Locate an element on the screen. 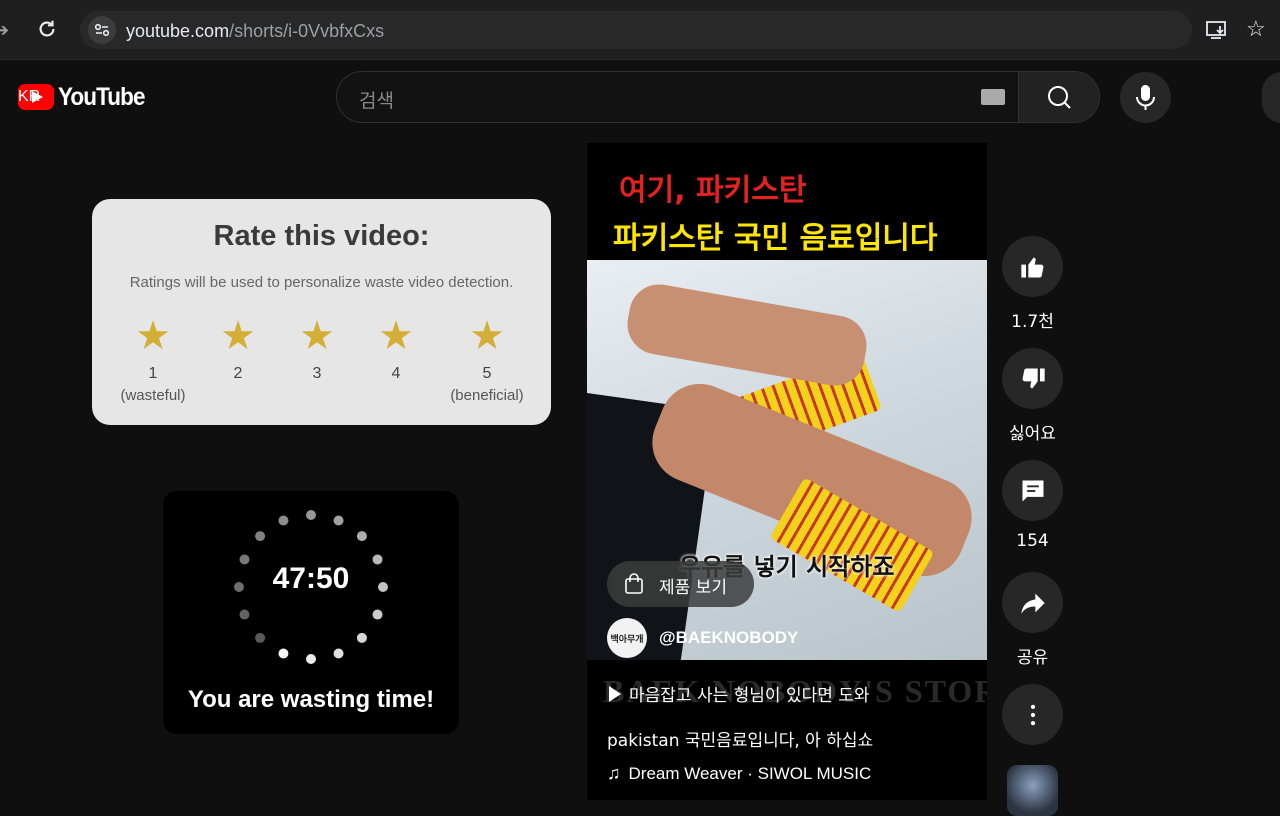 The image size is (1280, 816). comment-action: 154 is located at coordinates (1032, 505).